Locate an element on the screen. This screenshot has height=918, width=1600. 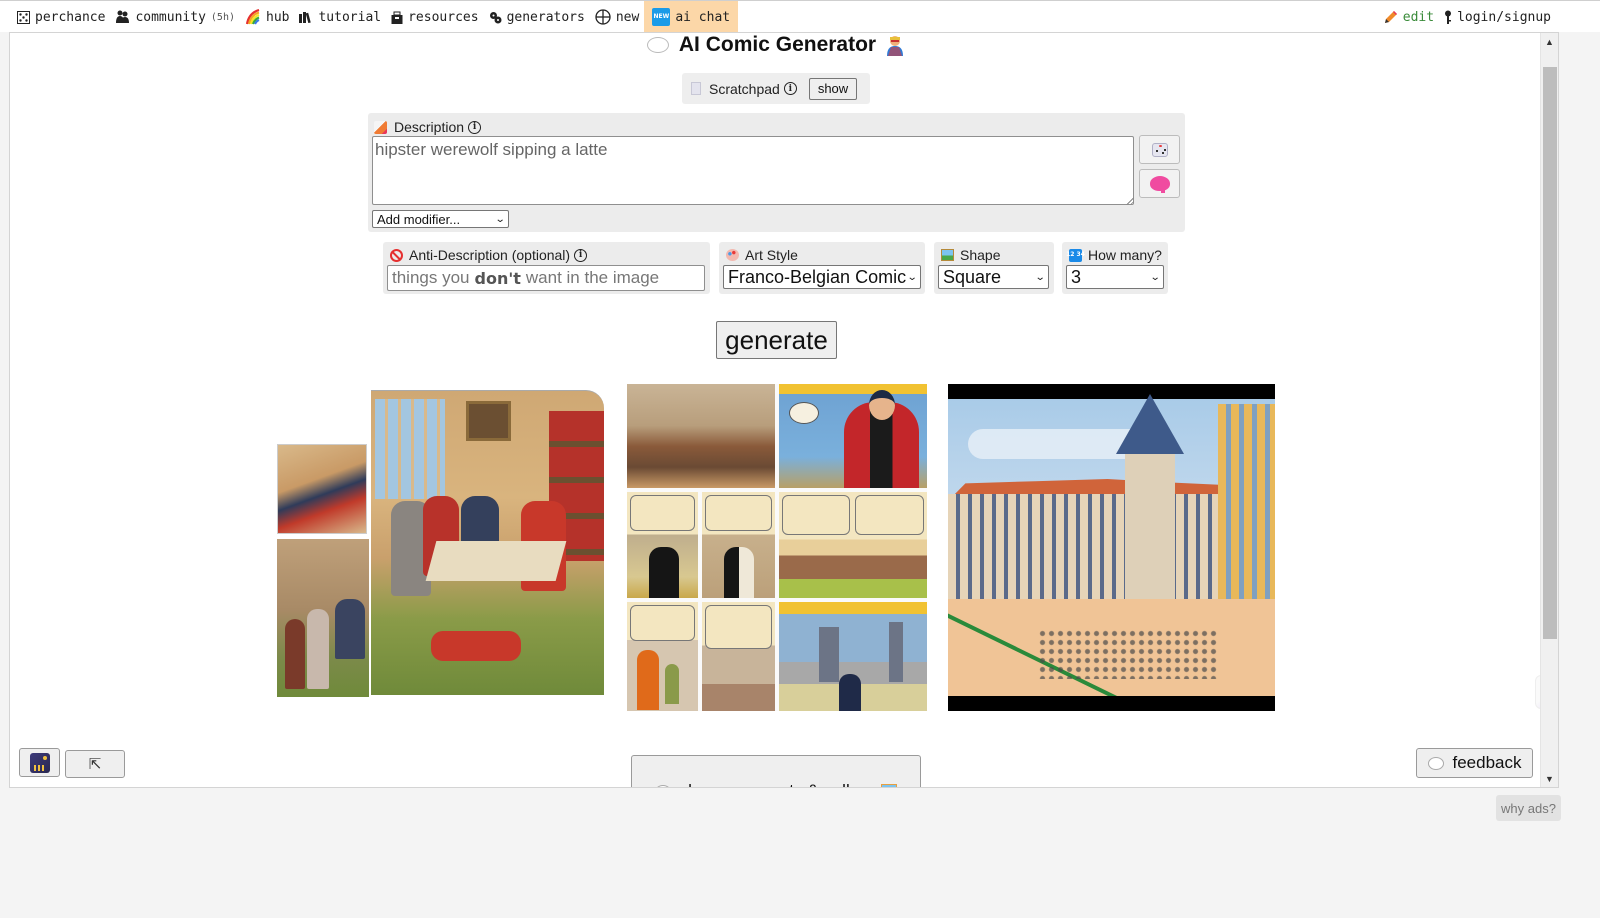
brain-icon is located at coordinates (1159, 184).